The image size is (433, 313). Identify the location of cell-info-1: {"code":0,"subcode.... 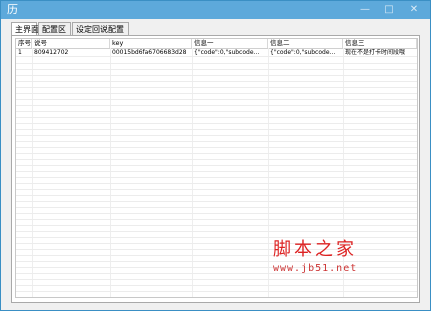
(227, 52).